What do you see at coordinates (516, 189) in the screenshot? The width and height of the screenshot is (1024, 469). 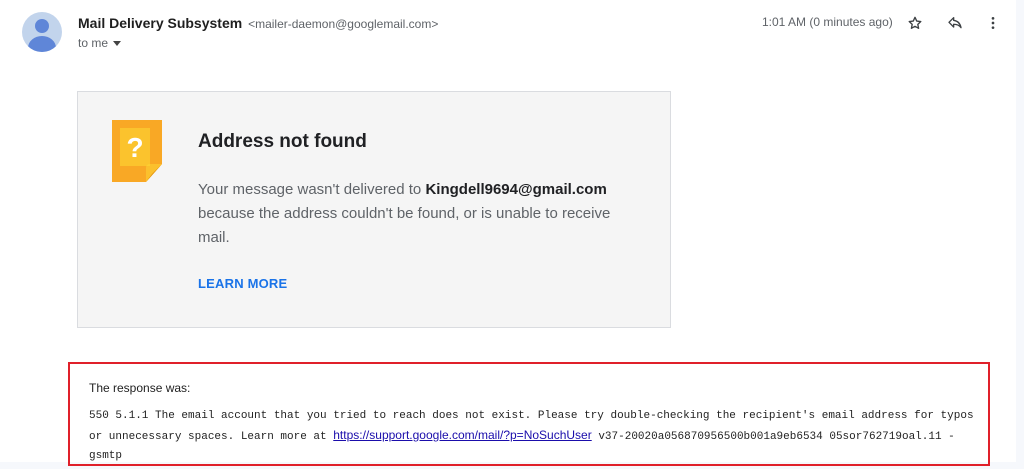 I see `failed-address: Kingdell9694@gmail.com` at bounding box center [516, 189].